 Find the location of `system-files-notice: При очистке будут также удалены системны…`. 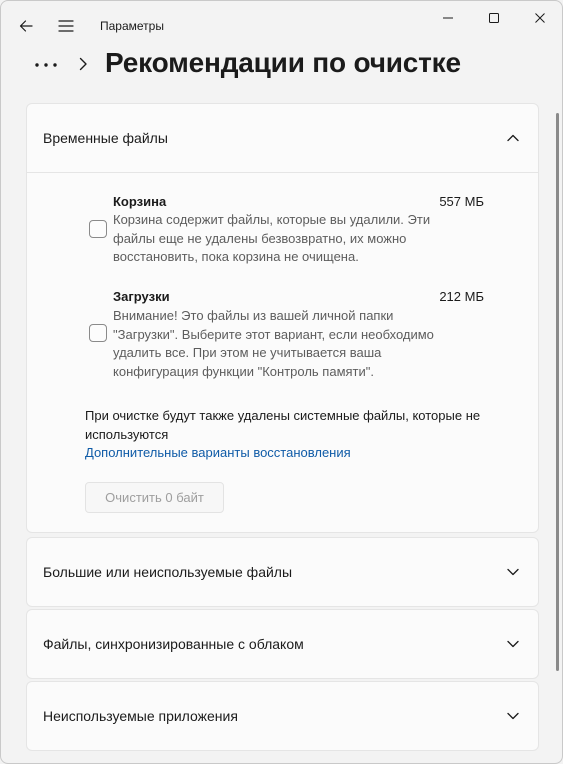

system-files-notice: При очистке будут также удалены системны… is located at coordinates (283, 425).